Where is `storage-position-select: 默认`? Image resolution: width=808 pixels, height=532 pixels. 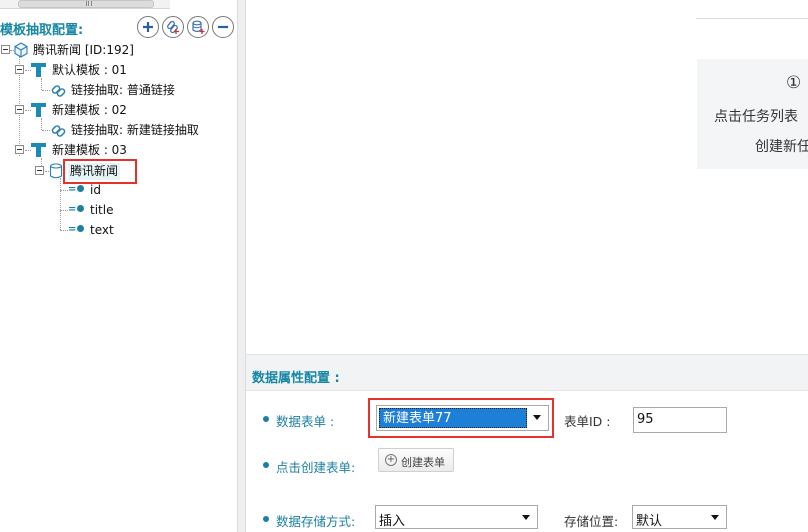
storage-position-select: 默认 is located at coordinates (679, 517).